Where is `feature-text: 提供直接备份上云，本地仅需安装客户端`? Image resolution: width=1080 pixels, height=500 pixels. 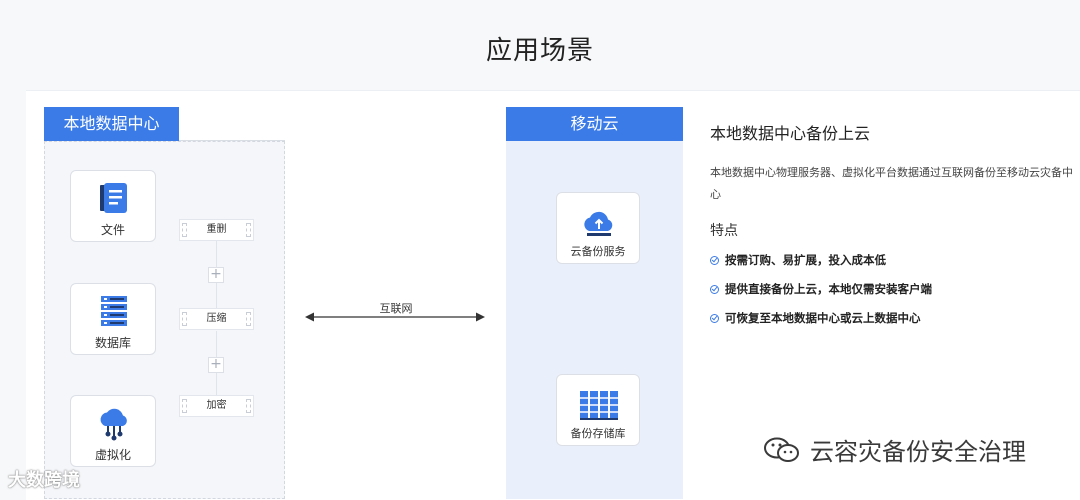
feature-text: 提供直接备份上云，本地仅需安装客户端 is located at coordinates (828, 289).